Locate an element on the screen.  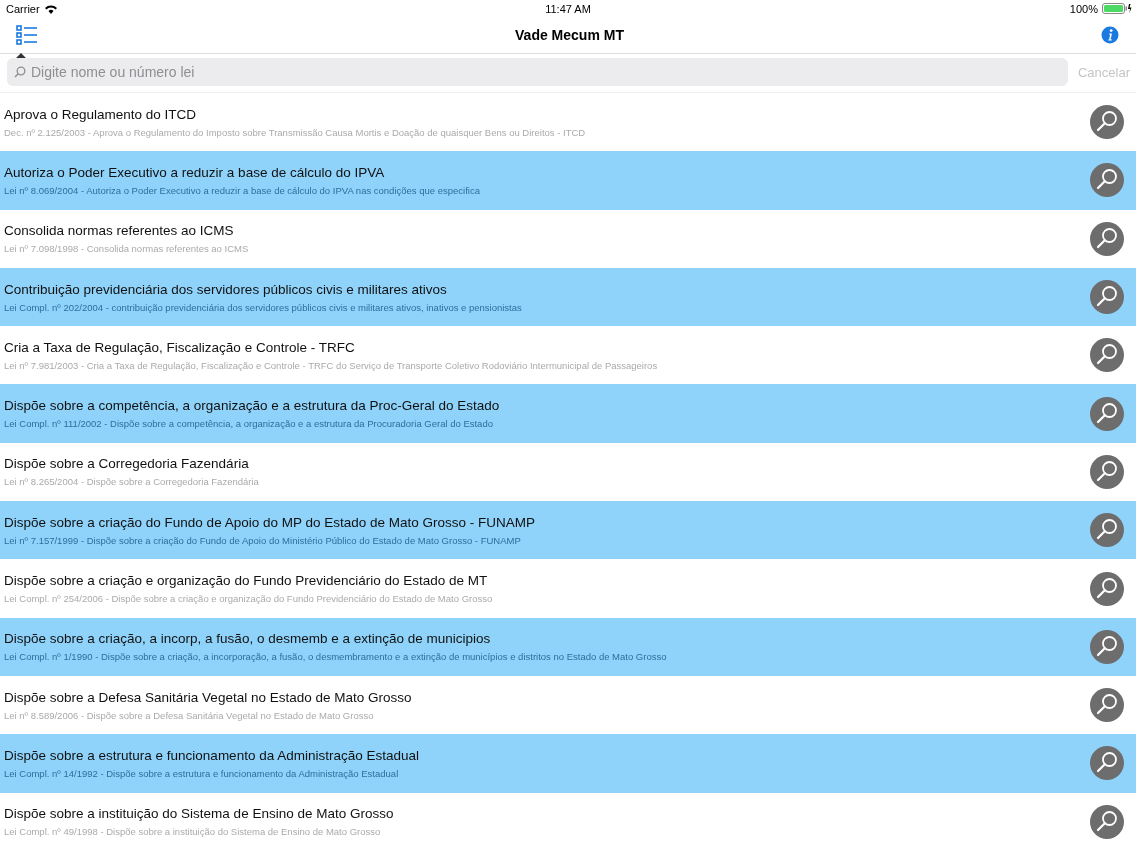
list-menu-icon is located at coordinates (27, 35).